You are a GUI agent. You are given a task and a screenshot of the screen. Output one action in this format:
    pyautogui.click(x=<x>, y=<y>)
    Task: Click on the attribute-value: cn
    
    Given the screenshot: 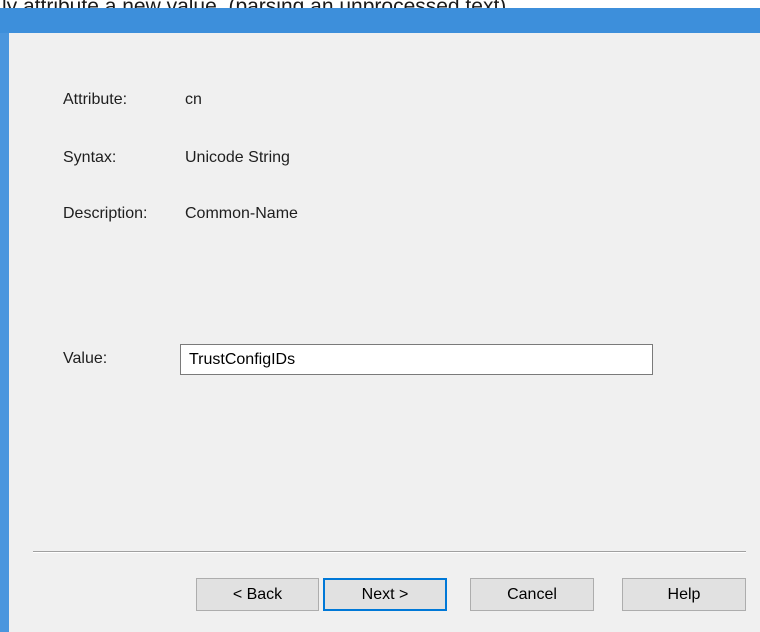 What is the action you would take?
    pyautogui.click(x=193, y=99)
    